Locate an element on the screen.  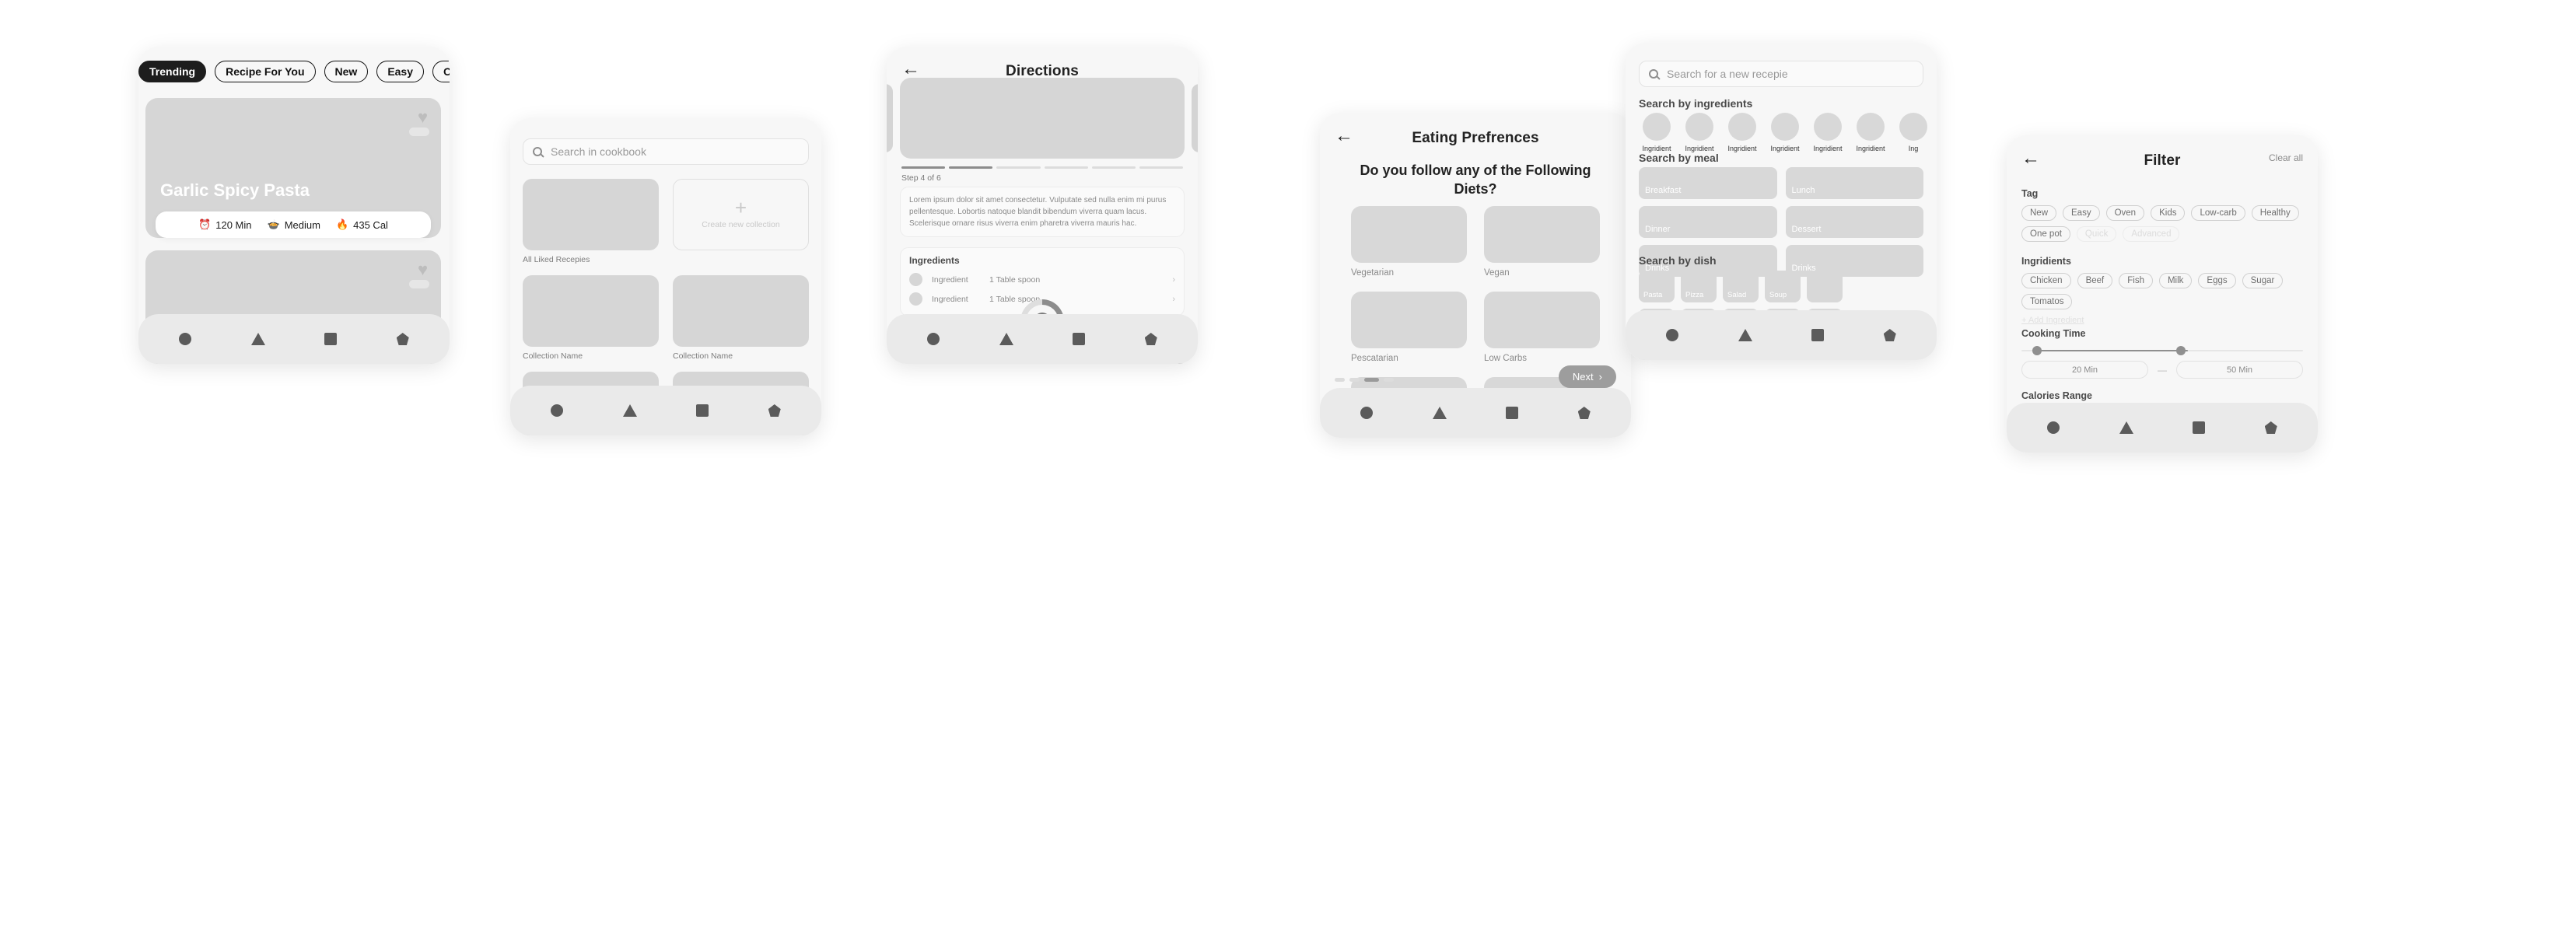
ingredient-chip: Sugar is located at coordinates (2263, 280).